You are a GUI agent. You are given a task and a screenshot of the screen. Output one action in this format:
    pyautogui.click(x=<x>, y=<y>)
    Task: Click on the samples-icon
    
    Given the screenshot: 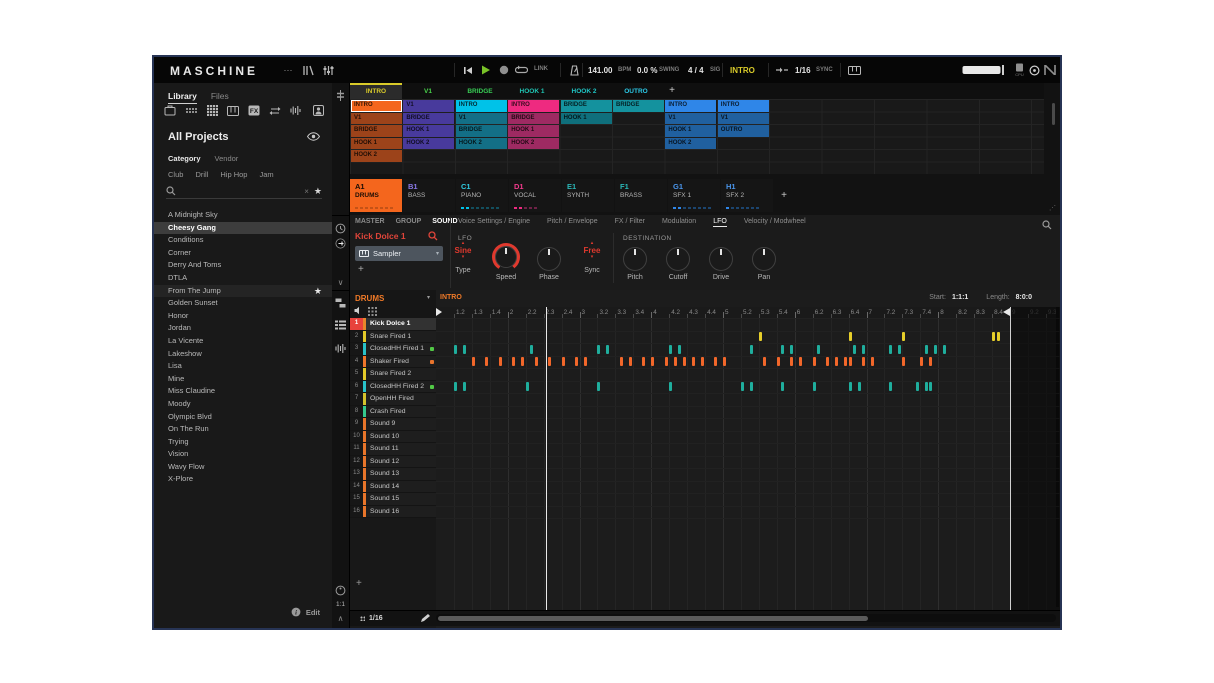 What is the action you would take?
    pyautogui.click(x=295, y=110)
    